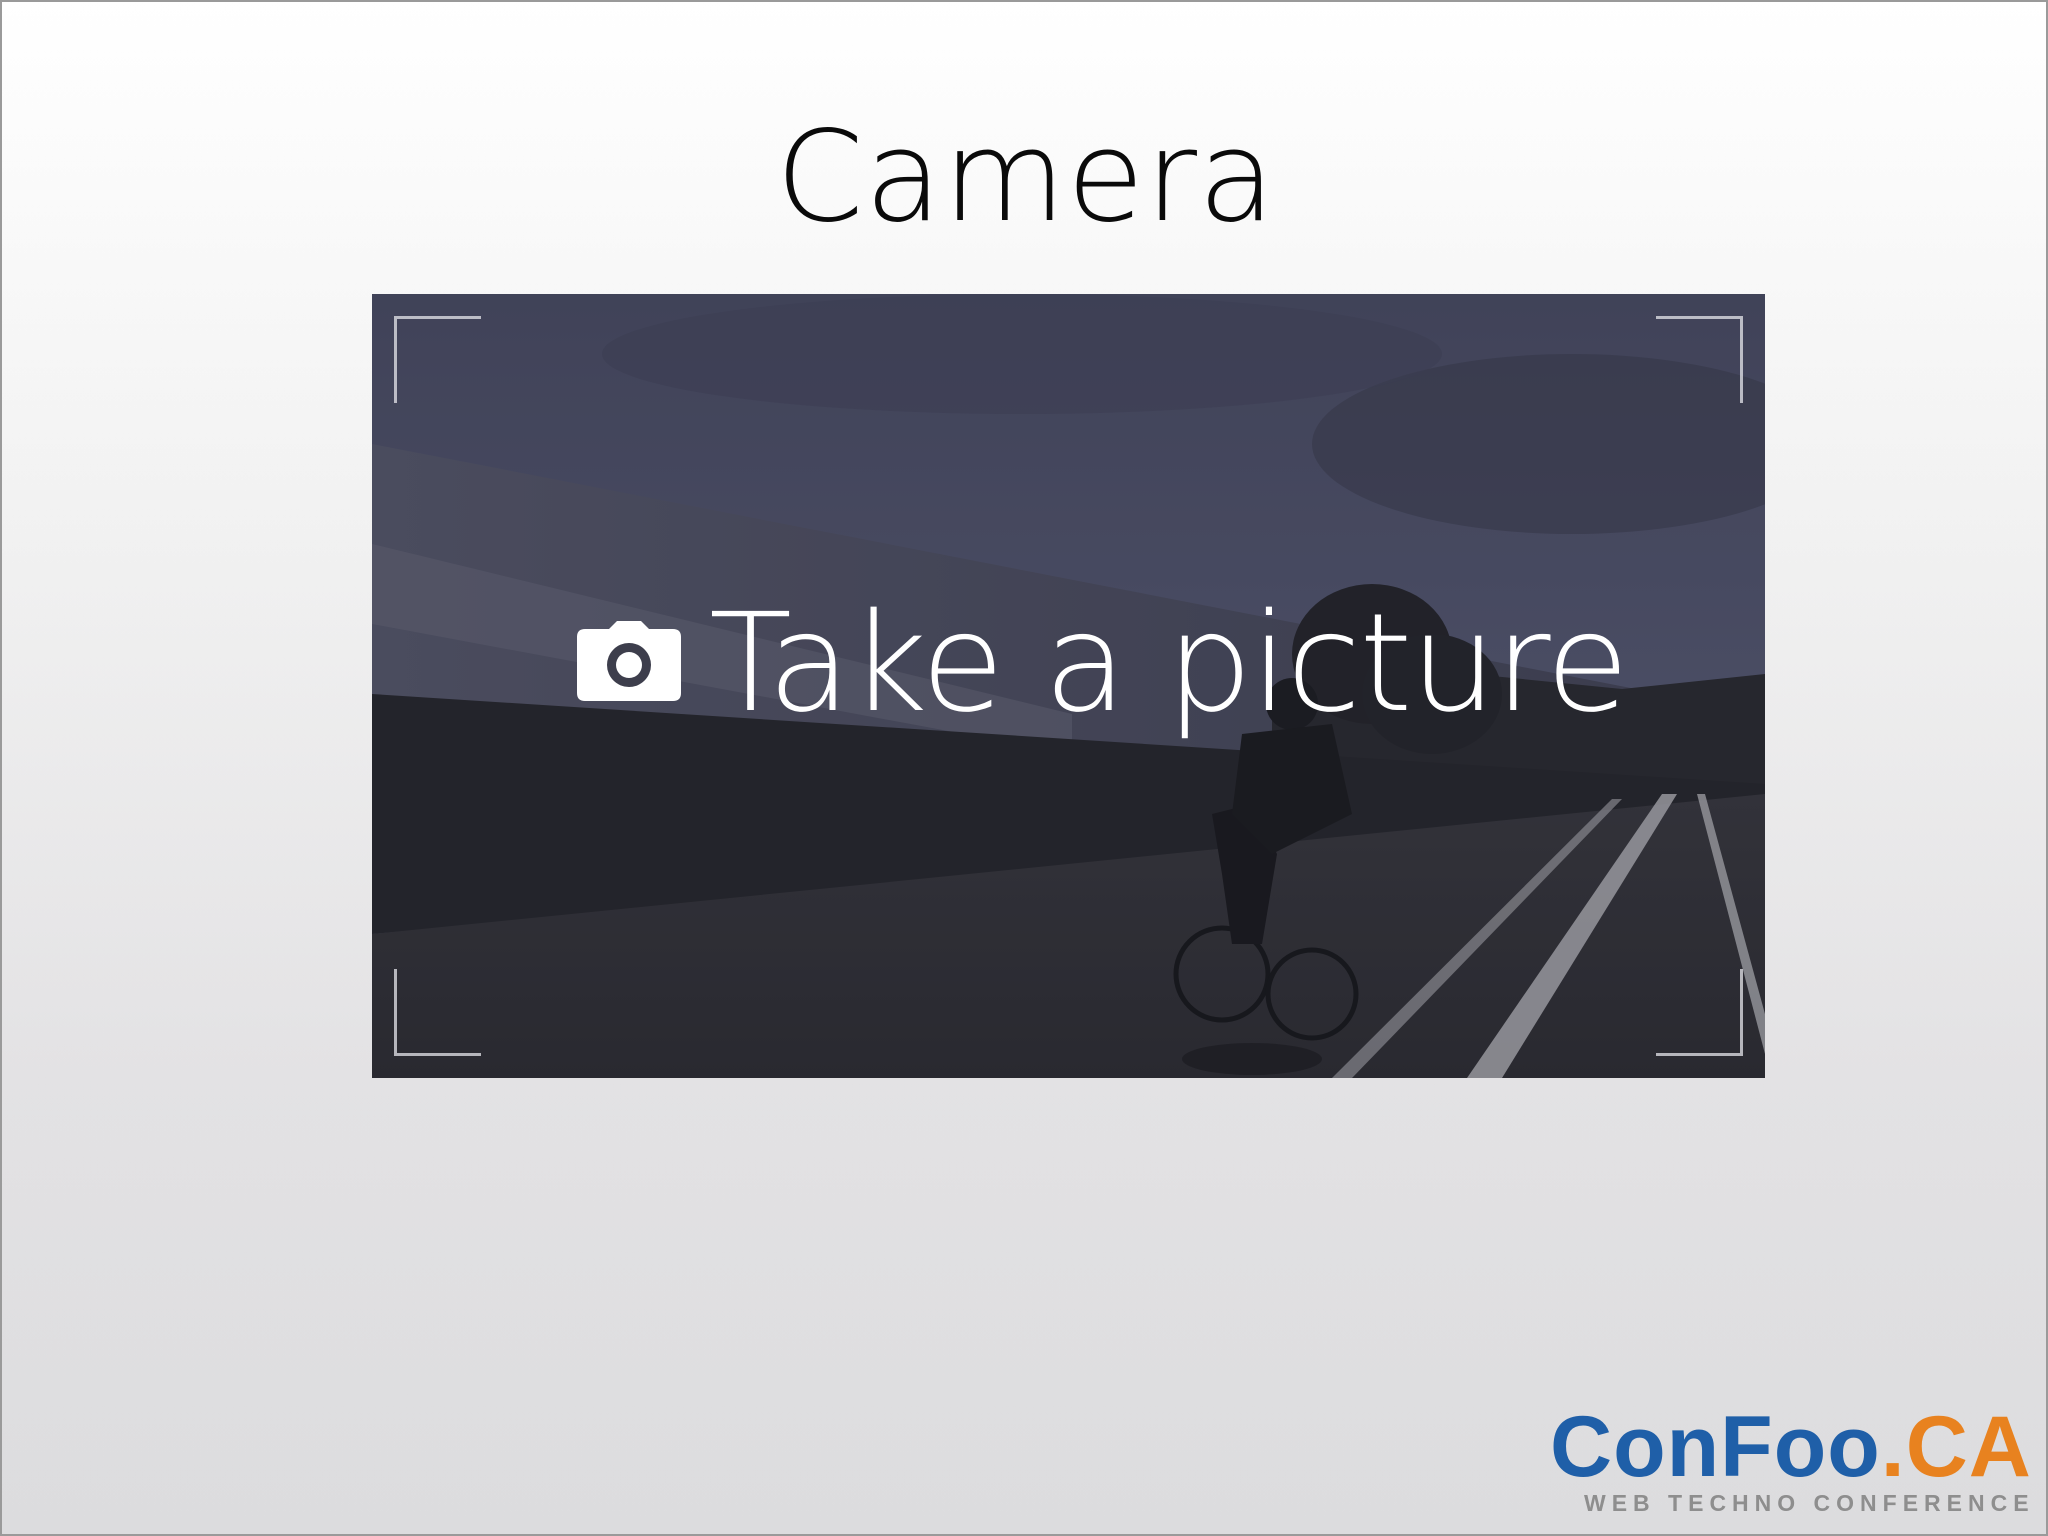 This screenshot has height=1536, width=2048. I want to click on confoo-logo: ConFoo.CA WEB TECHNO CONFERENCE, so click(1790, 1459).